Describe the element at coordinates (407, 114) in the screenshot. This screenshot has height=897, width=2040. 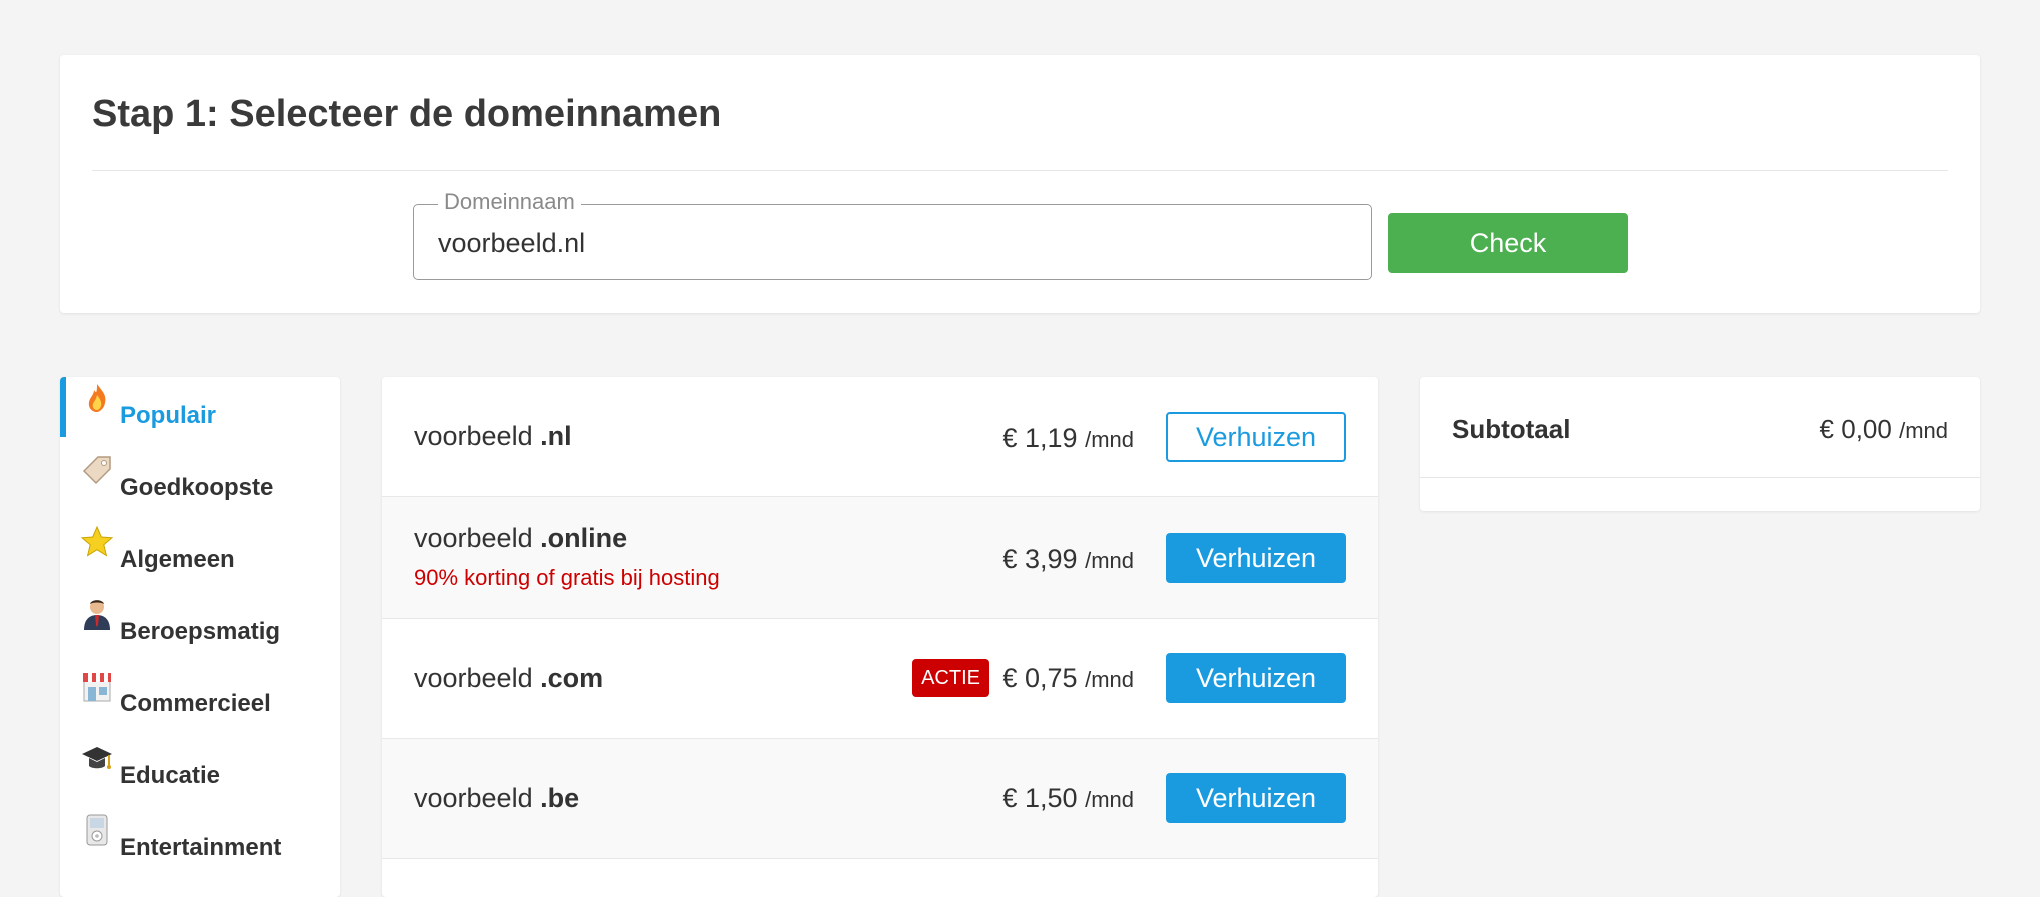
I see `page-title: Stap 1: Selecteer de domeinnamen` at that location.